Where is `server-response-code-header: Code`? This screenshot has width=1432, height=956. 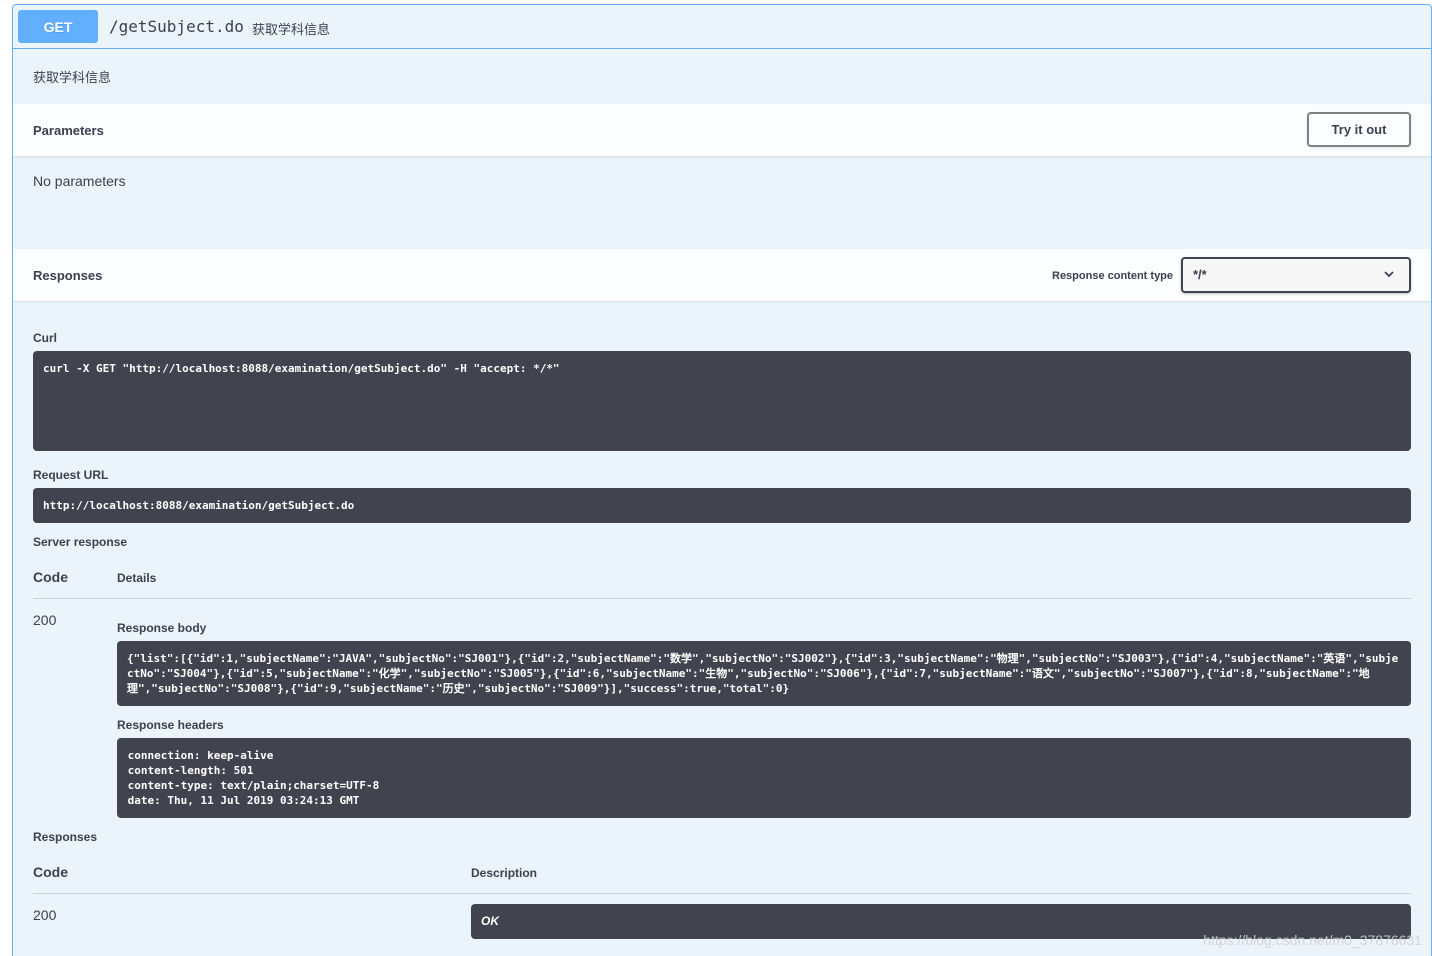
server-response-code-header: Code is located at coordinates (50, 577).